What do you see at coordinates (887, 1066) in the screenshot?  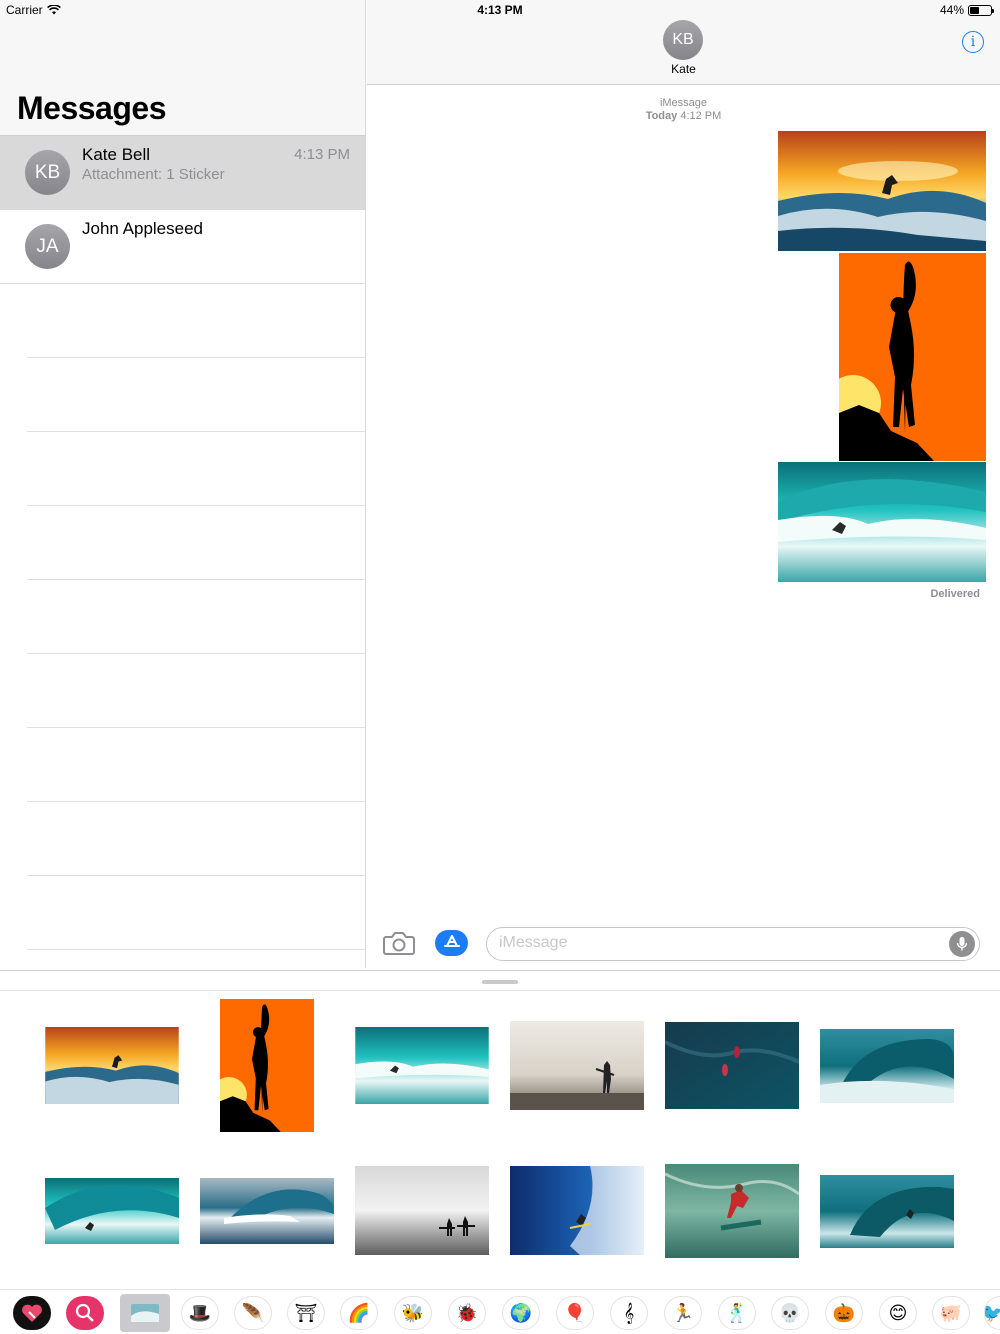 I see `sticker-barrel-wave` at bounding box center [887, 1066].